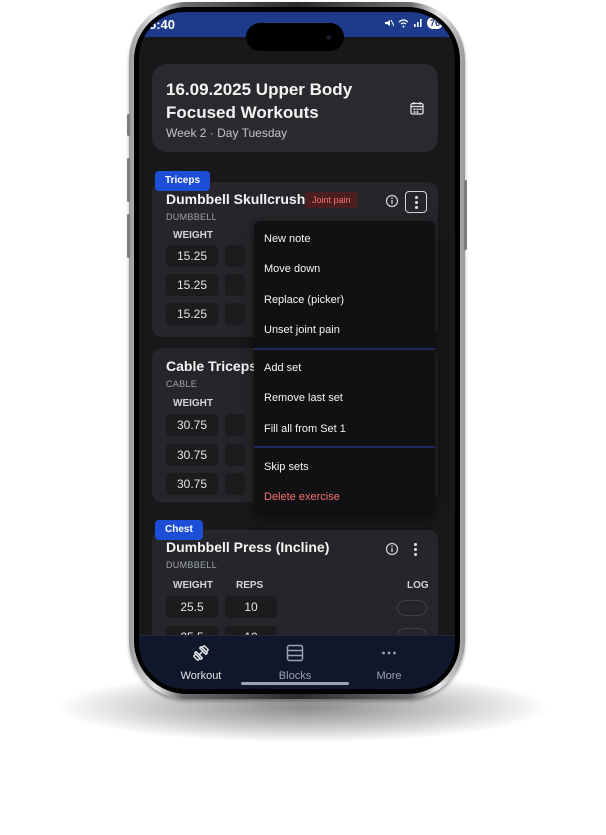  What do you see at coordinates (201, 653) in the screenshot?
I see `dumbbell-icon` at bounding box center [201, 653].